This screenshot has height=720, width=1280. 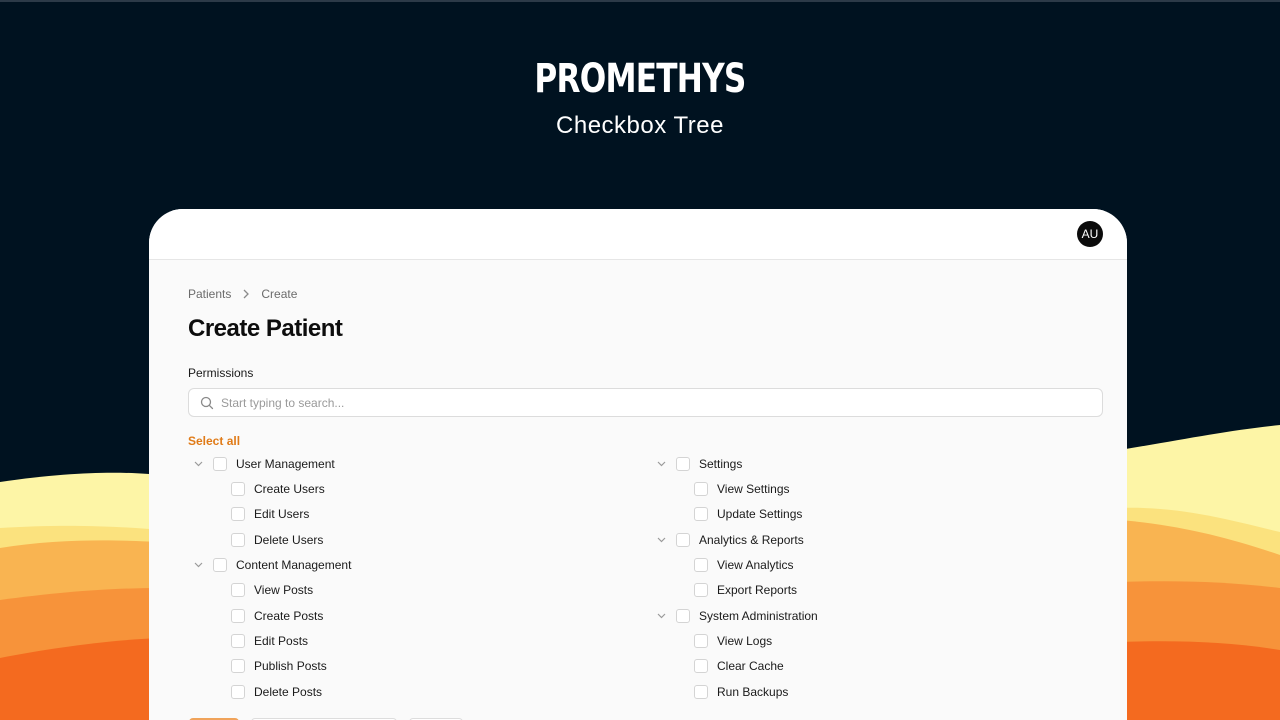 What do you see at coordinates (750, 666) in the screenshot?
I see `tree-item-label: Clear Cache` at bounding box center [750, 666].